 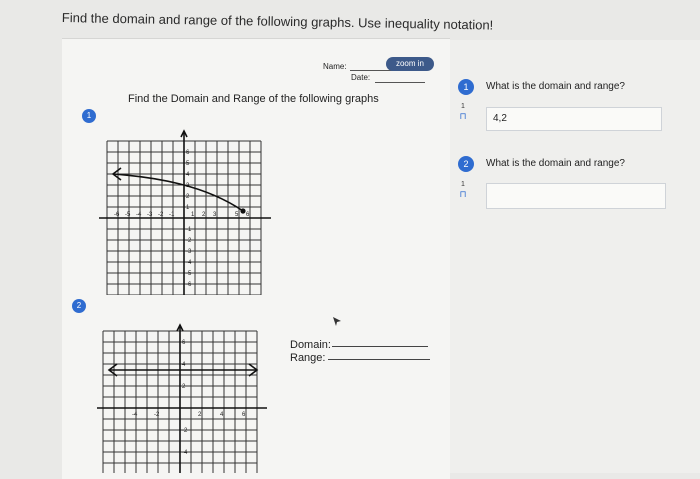 I want to click on graph2-y-tick-label: 4, so click(x=184, y=365).